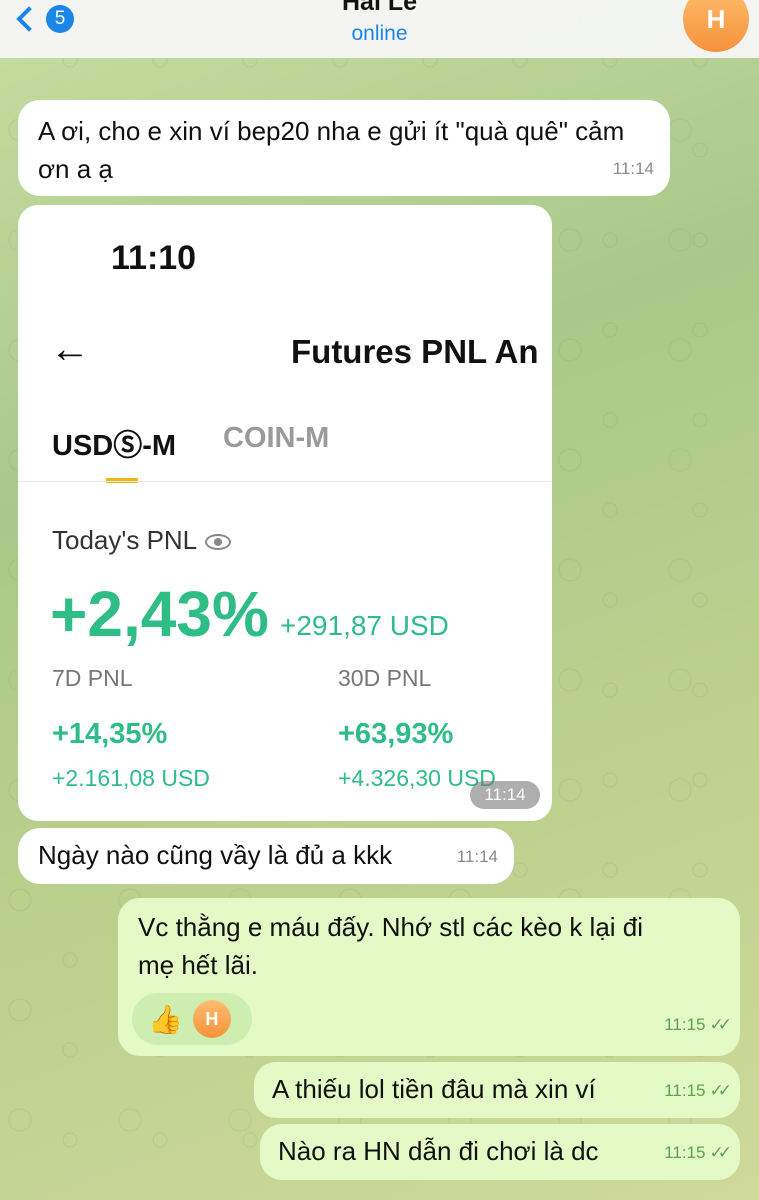  I want to click on screenshot-clock: 11:10, so click(154, 258).